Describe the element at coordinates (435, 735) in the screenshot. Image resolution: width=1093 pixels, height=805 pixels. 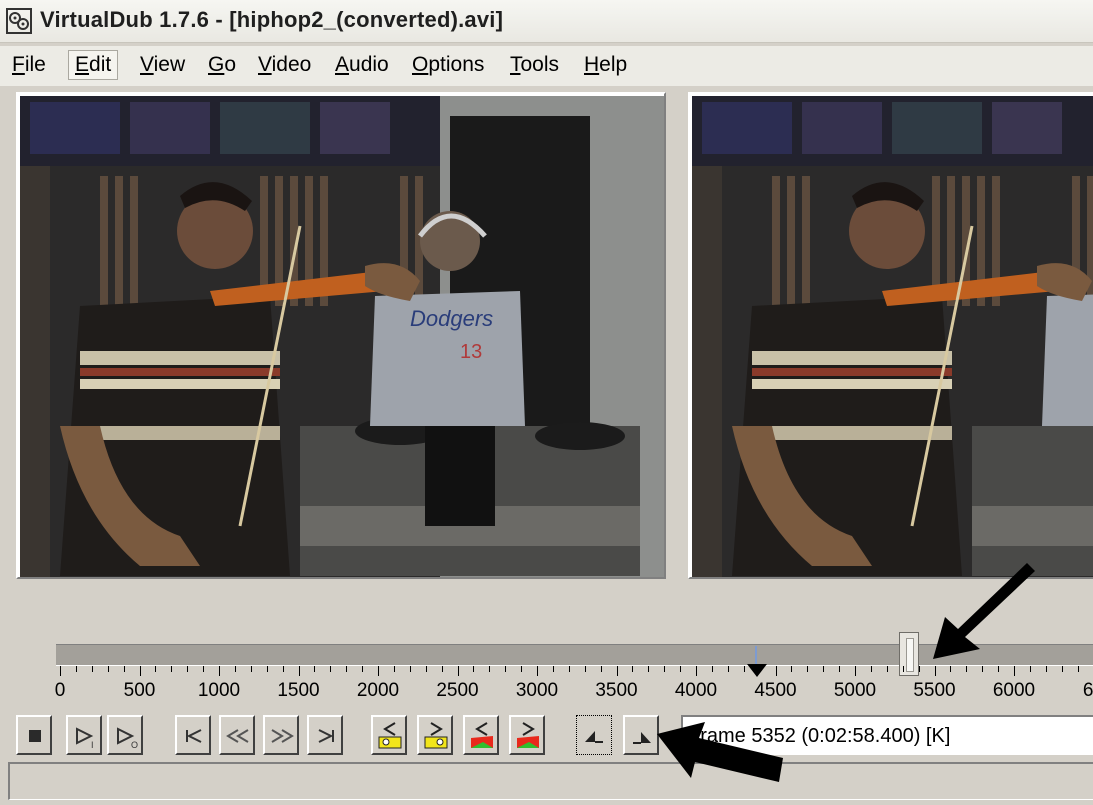
I see `next-keyframe-button` at that location.